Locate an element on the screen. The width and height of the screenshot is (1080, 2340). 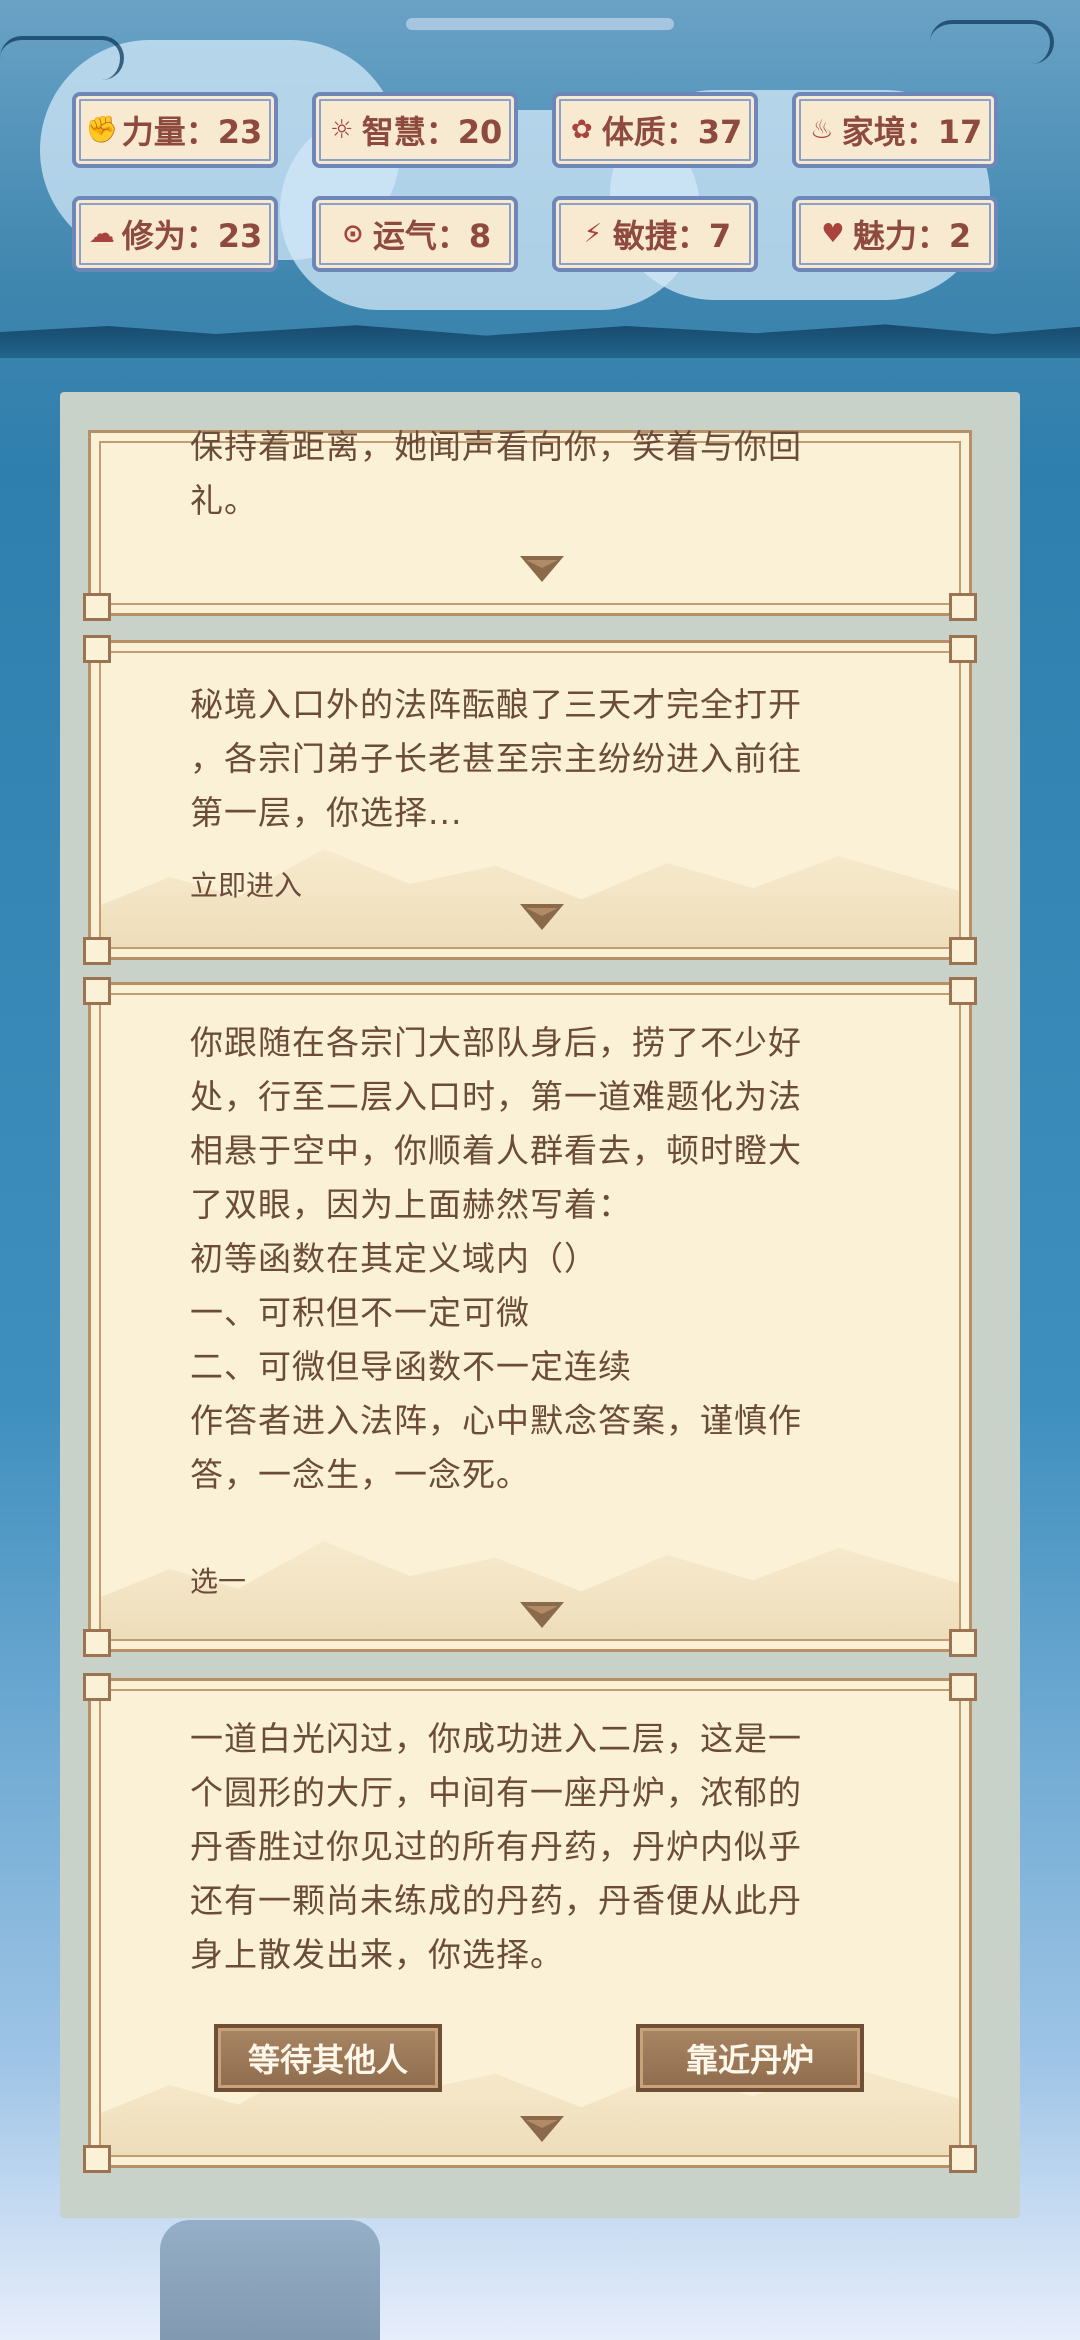
story-line: 一、可积但不一定可微 is located at coordinates (360, 1312).